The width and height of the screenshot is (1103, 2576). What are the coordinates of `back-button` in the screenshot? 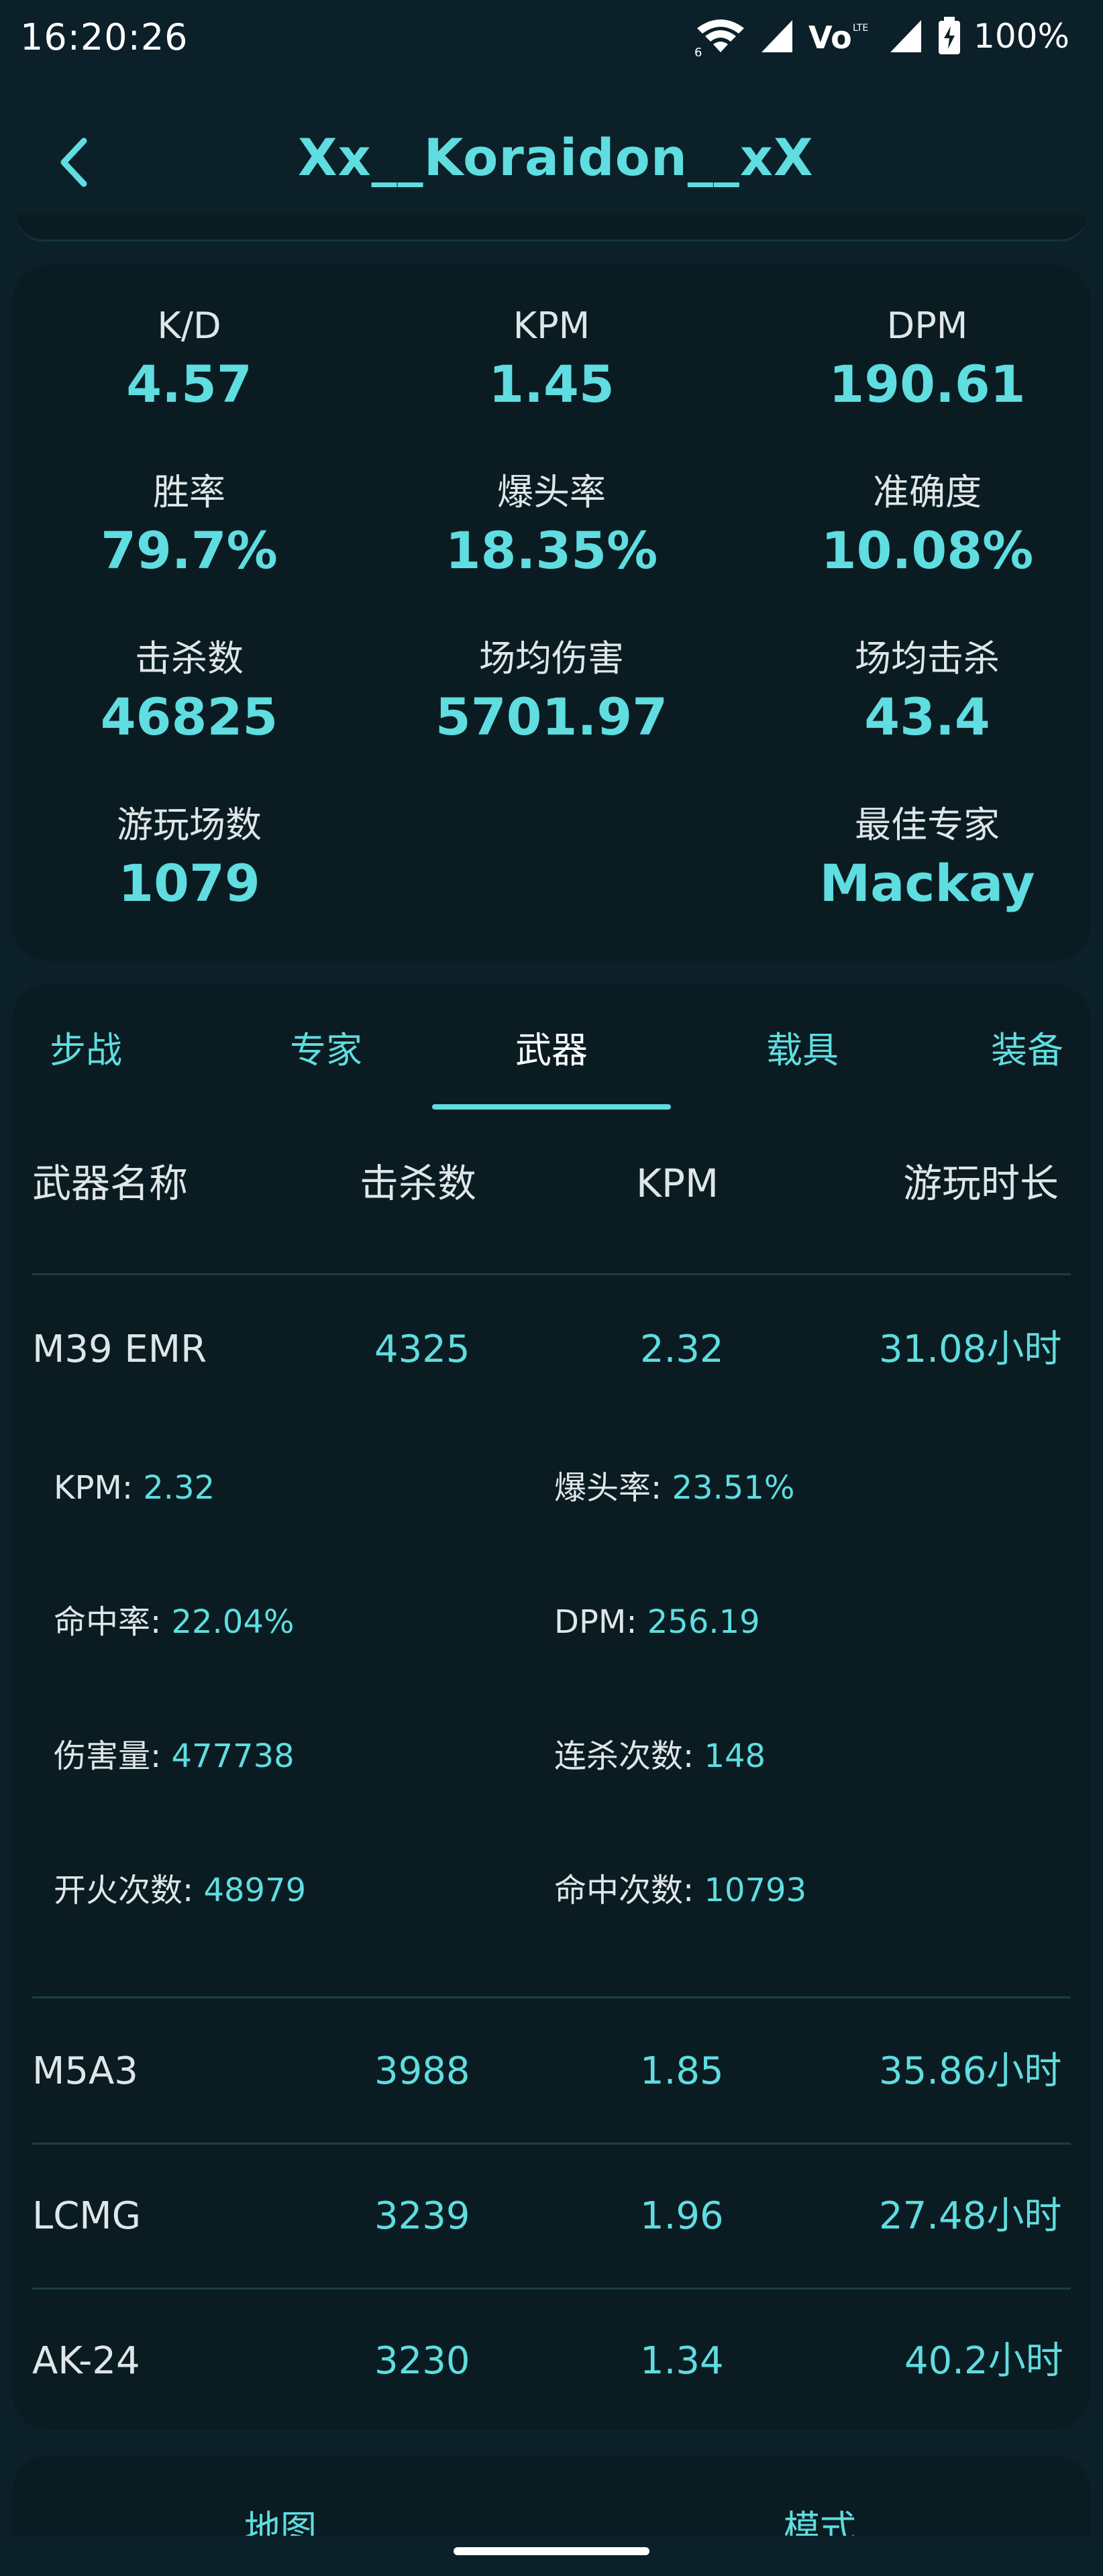 It's located at (74, 162).